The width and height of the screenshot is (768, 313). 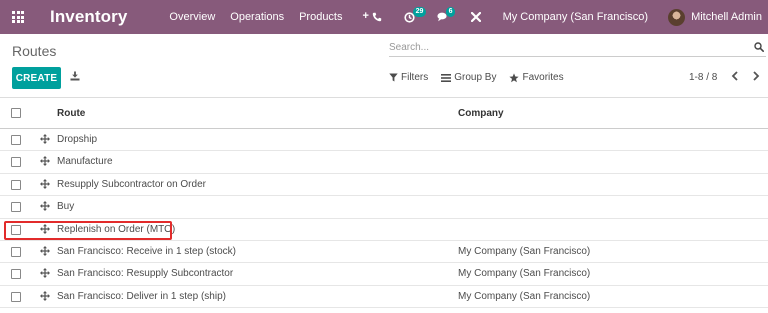 What do you see at coordinates (75, 77) in the screenshot?
I see `download-icon` at bounding box center [75, 77].